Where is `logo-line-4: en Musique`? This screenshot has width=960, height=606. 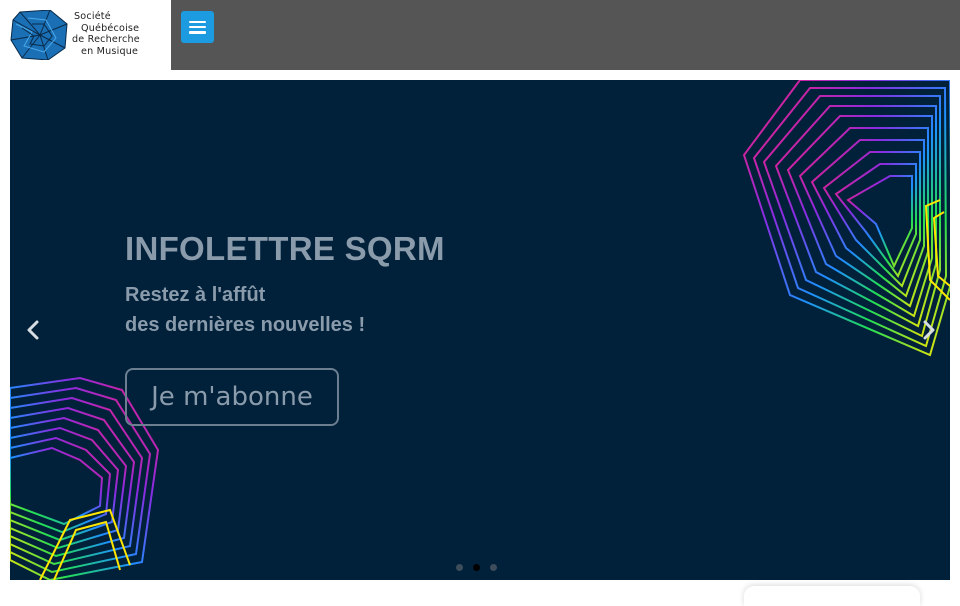
logo-line-4: en Musique is located at coordinates (110, 51).